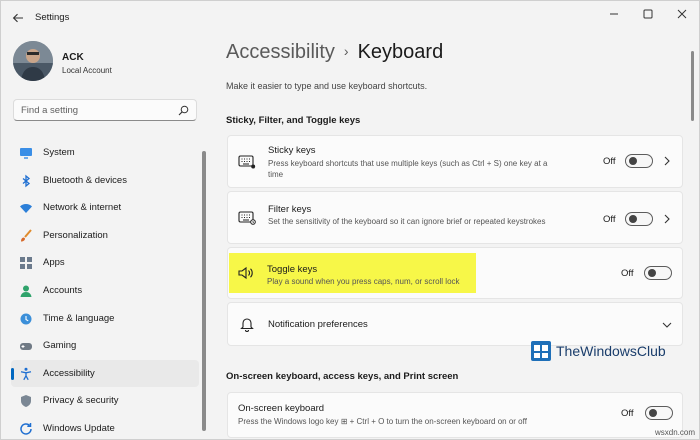  I want to click on gamepad-icon, so click(26, 346).